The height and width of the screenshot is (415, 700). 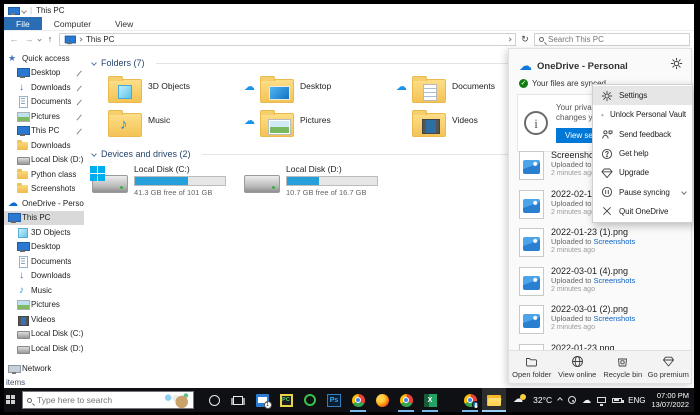 What do you see at coordinates (470, 400) in the screenshot?
I see `chrome-profile-button` at bounding box center [470, 400].